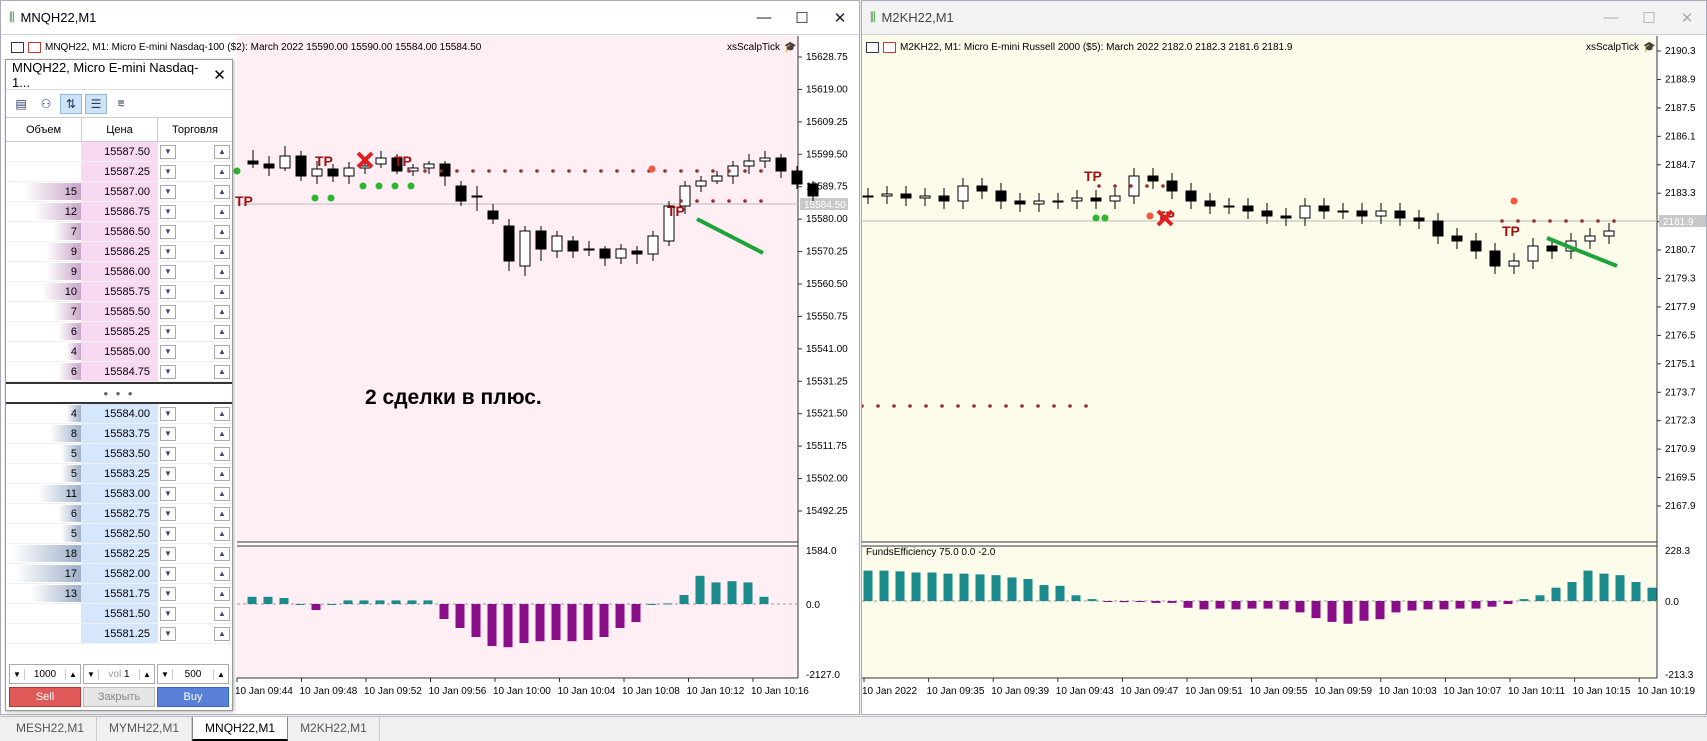 This screenshot has height=741, width=1707. Describe the element at coordinates (119, 192) in the screenshot. I see `dom-row: 15 15587.00 ▼ ▲` at that location.